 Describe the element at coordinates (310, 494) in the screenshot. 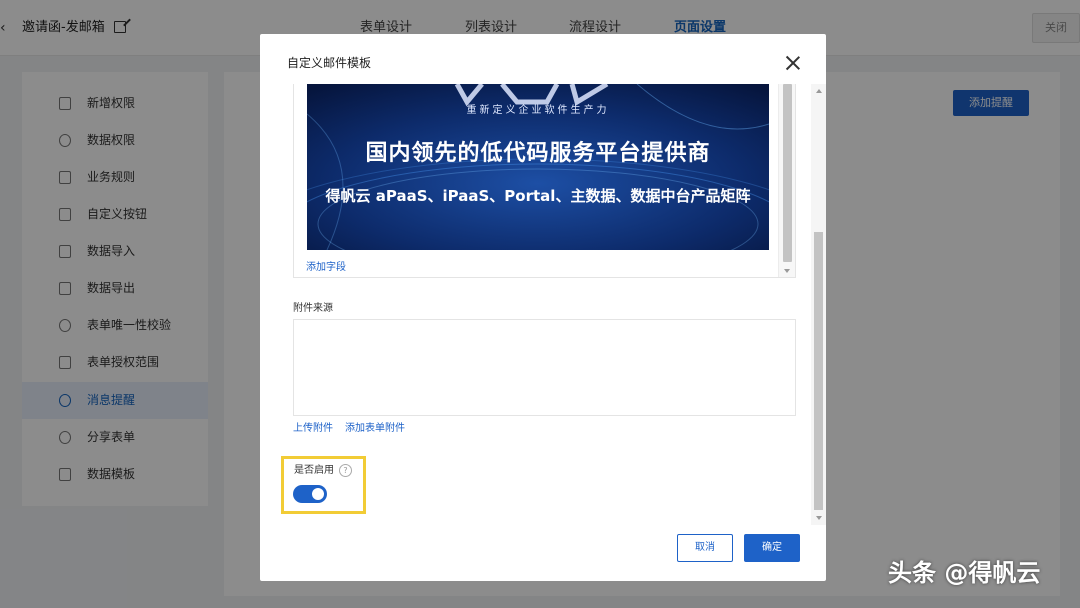

I see `enable-toggle` at that location.